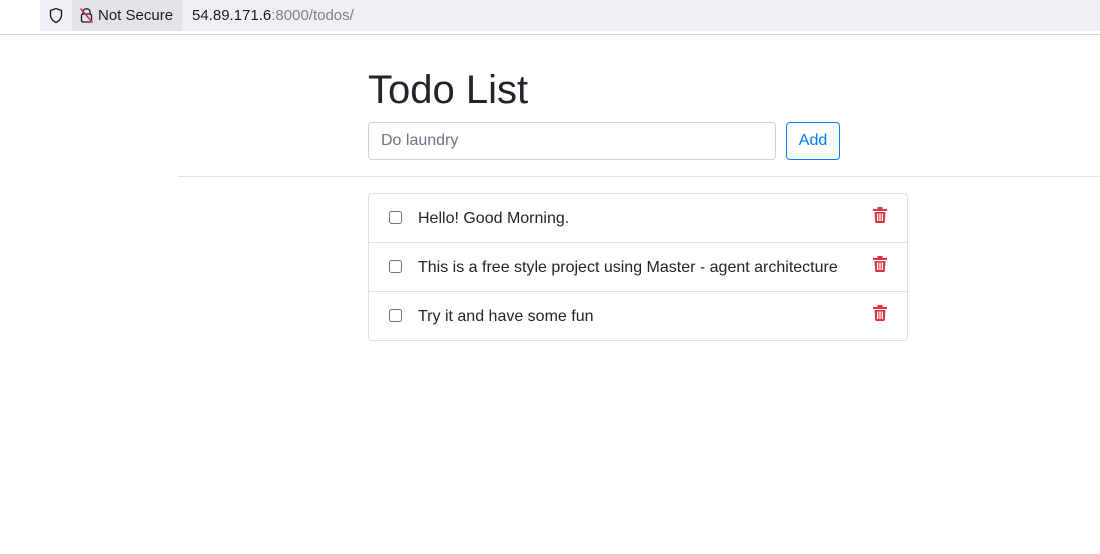 This screenshot has width=1100, height=554. Describe the element at coordinates (494, 218) in the screenshot. I see `todo-text: Hello! Good Morning.` at that location.